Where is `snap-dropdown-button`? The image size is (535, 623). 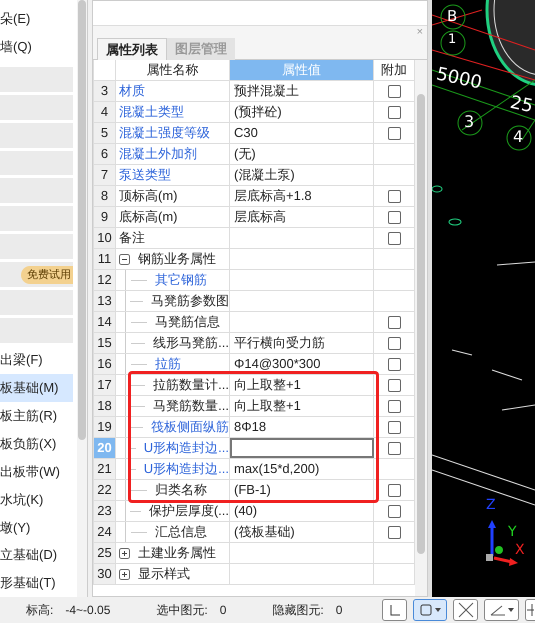 snap-dropdown-button is located at coordinates (430, 610).